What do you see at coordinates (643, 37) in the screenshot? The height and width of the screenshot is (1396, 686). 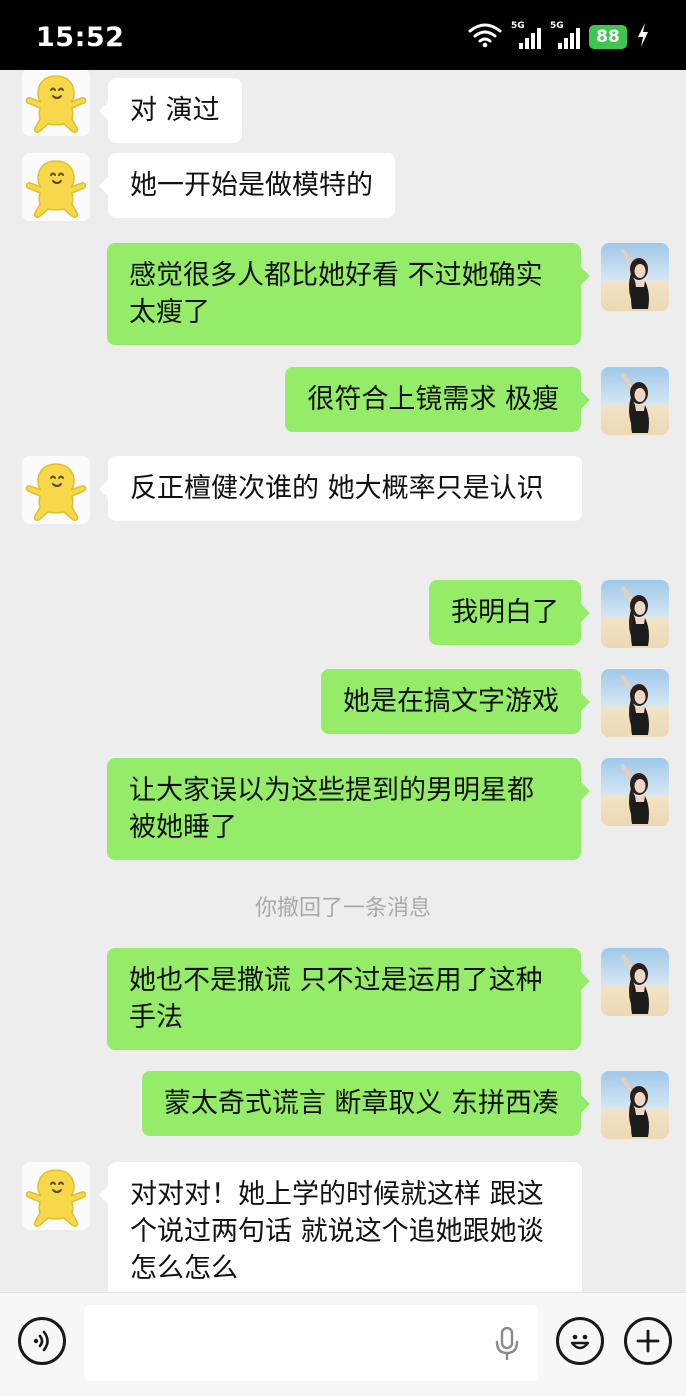 I see `charging-icon` at bounding box center [643, 37].